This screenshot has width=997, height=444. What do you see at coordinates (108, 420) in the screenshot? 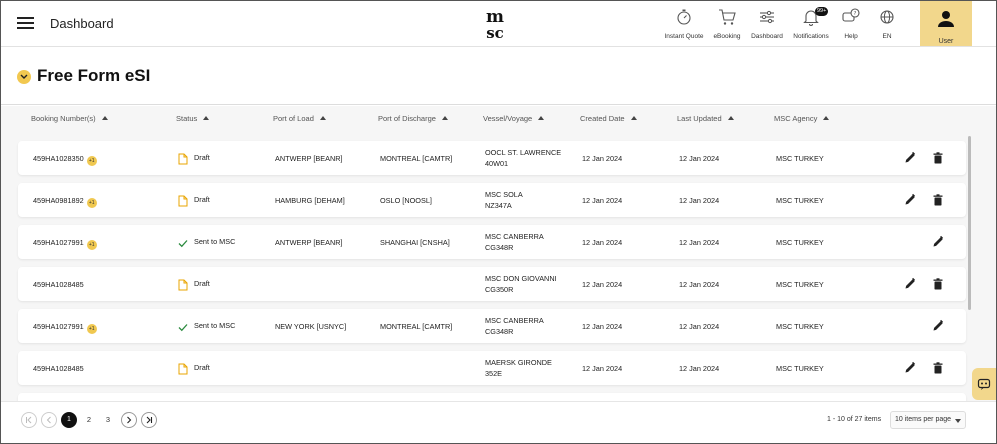
I see `page-button-3: 3` at bounding box center [108, 420].